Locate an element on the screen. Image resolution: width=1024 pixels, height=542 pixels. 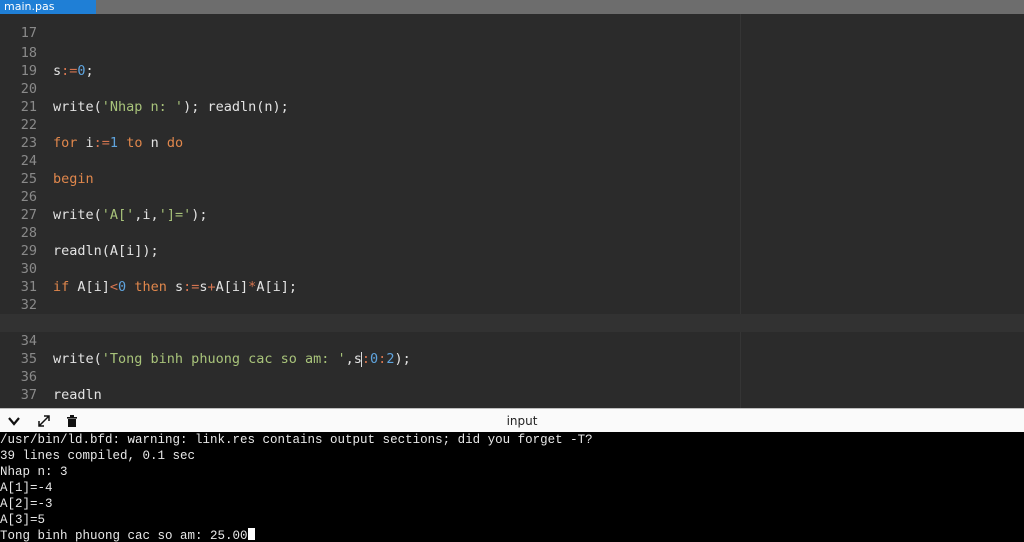
editor-line: 20 write('Nhap n: '); readln(n); is located at coordinates (512, 88).